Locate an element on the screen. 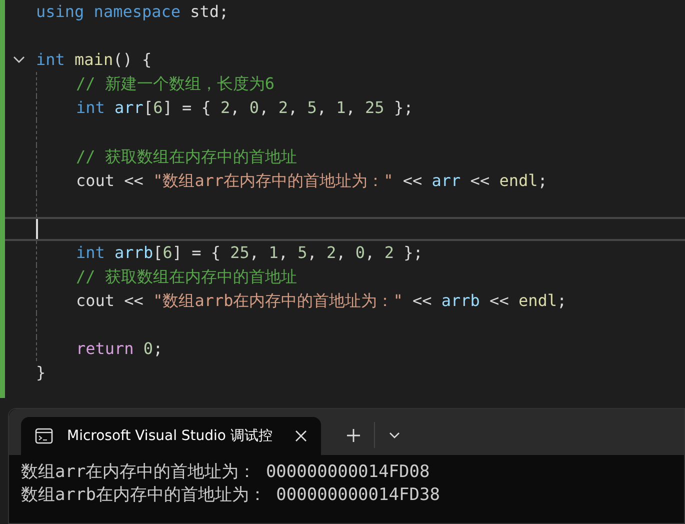 This screenshot has height=524, width=685. console-output-line: 数组arrb在内存中的首地址为： 000000000014FD38 is located at coordinates (231, 495).